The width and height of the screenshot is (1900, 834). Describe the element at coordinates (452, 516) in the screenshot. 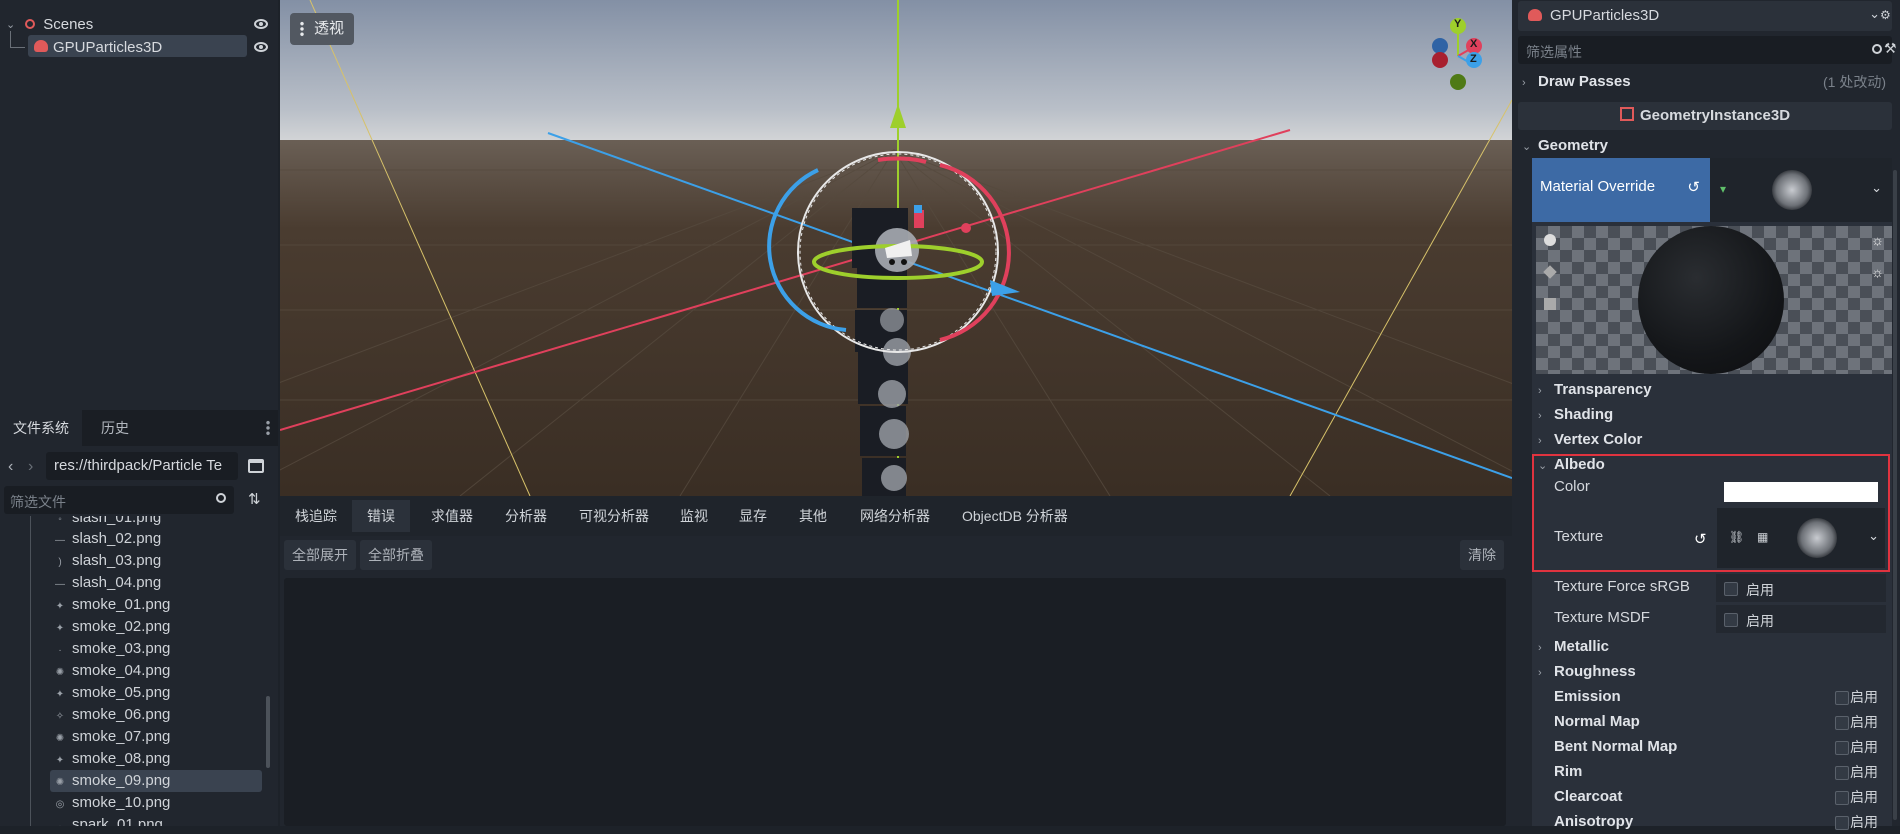

I see `tab-evaluator: 求值器` at that location.